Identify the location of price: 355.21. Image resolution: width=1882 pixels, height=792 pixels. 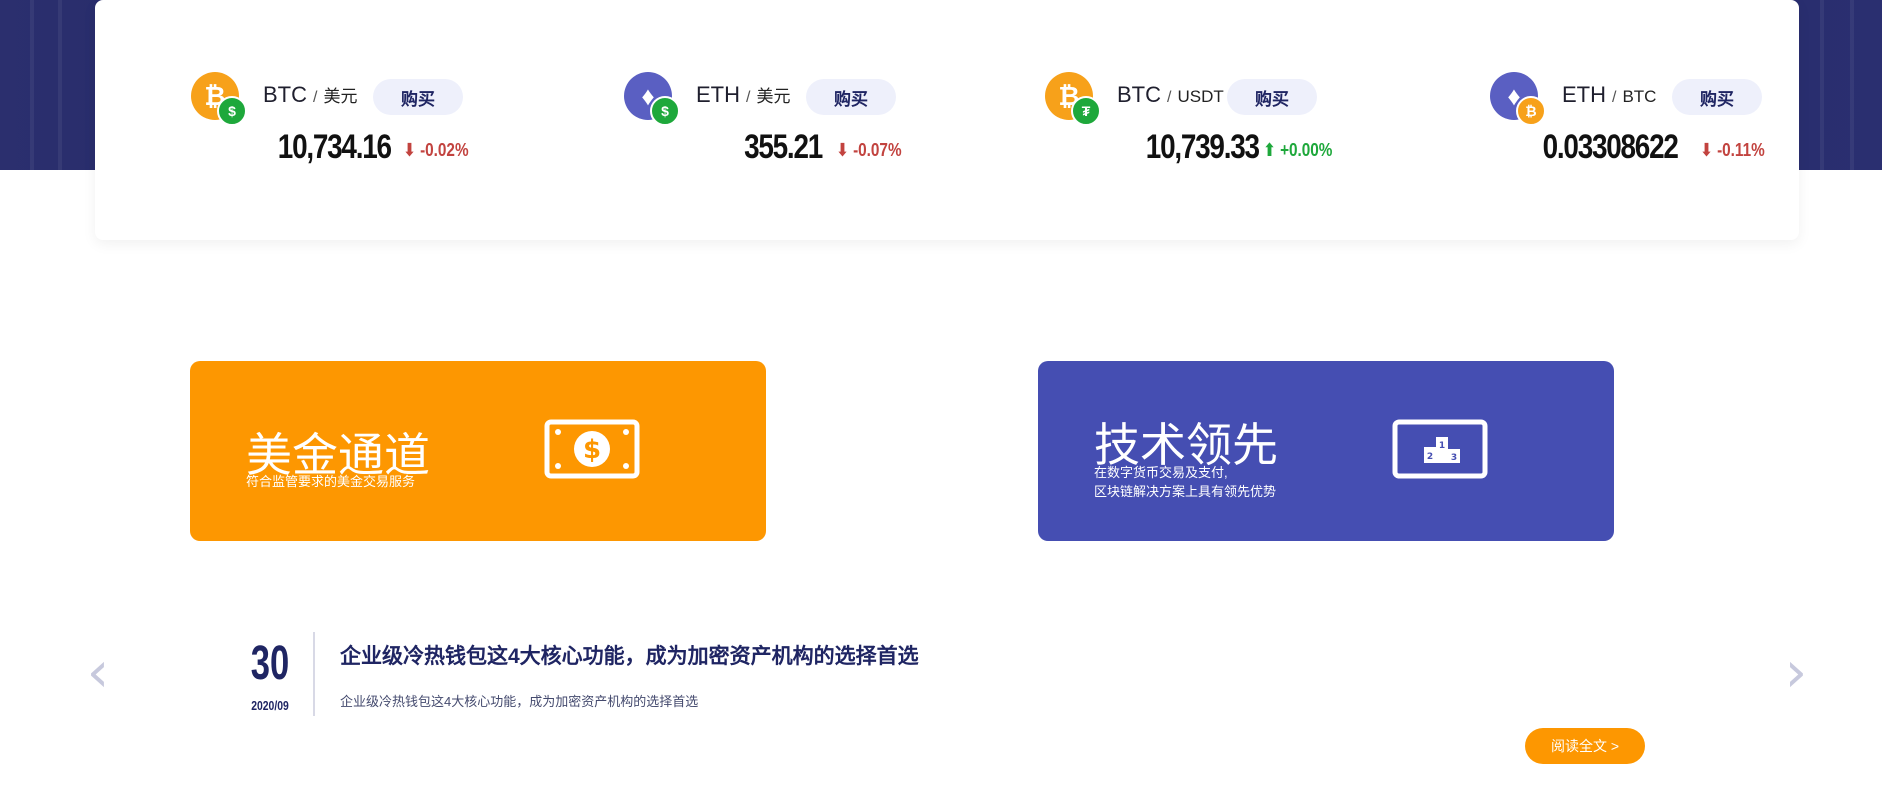
(783, 147).